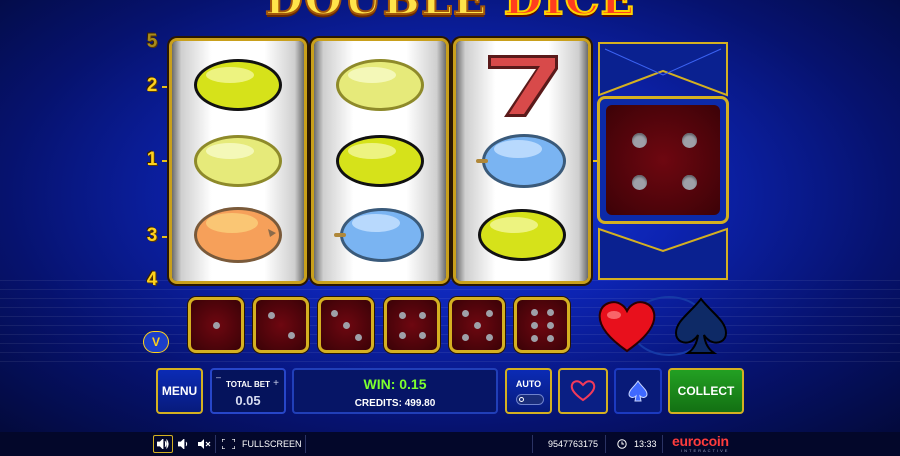 This screenshot has width=900, height=456. I want to click on menu-button: MENU, so click(179, 391).